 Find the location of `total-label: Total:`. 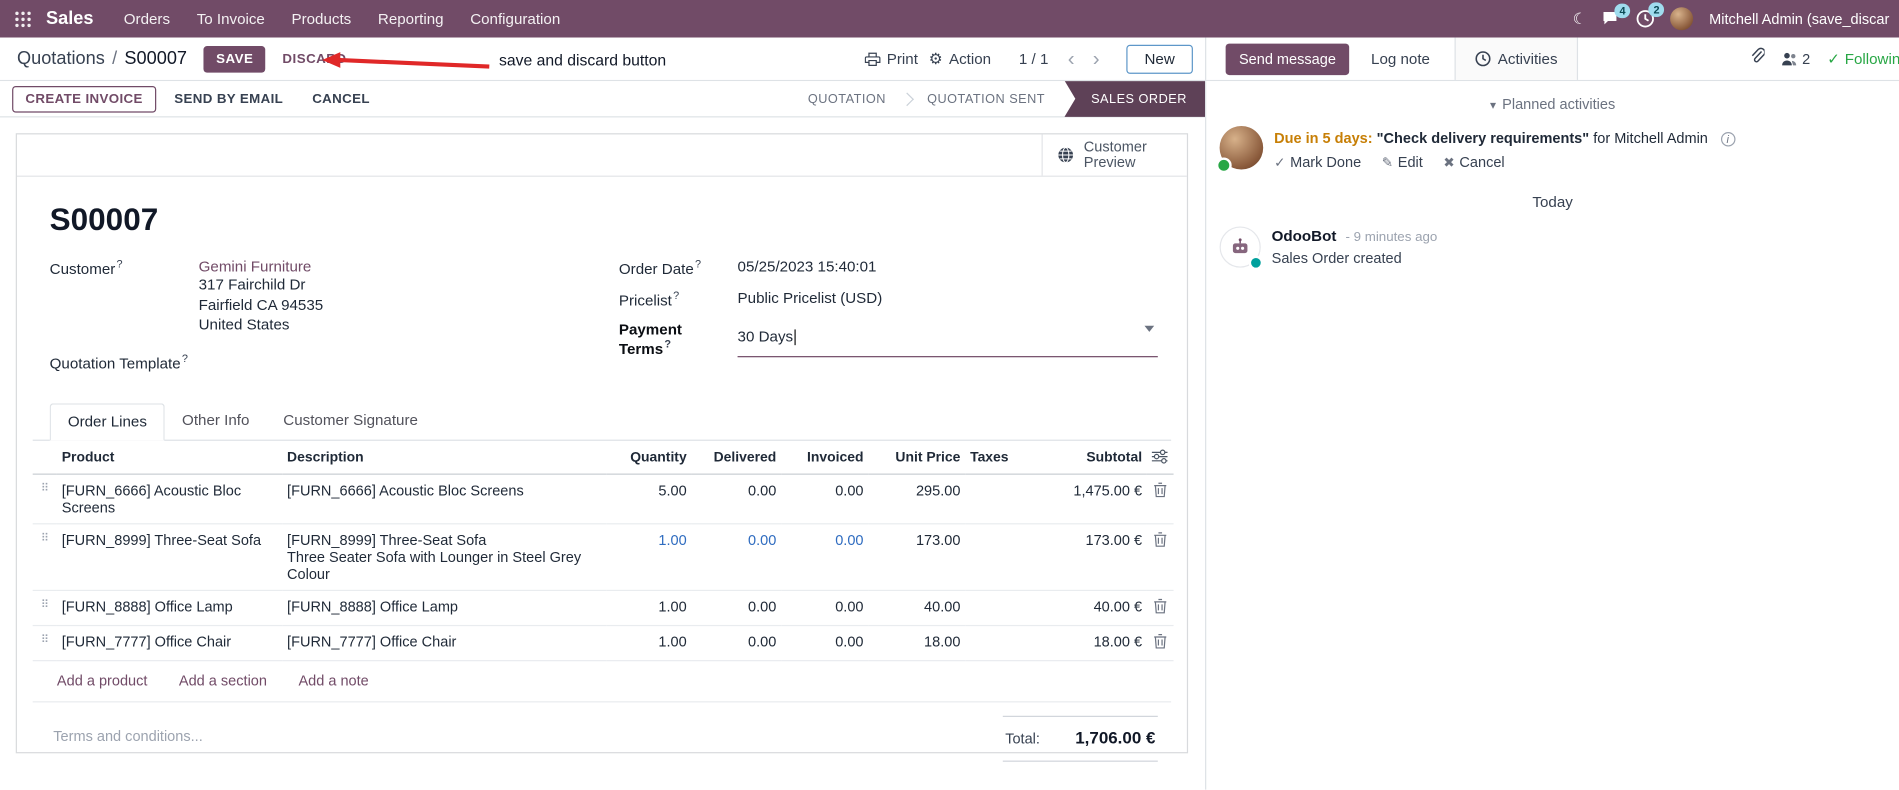

total-label: Total: is located at coordinates (1022, 738).